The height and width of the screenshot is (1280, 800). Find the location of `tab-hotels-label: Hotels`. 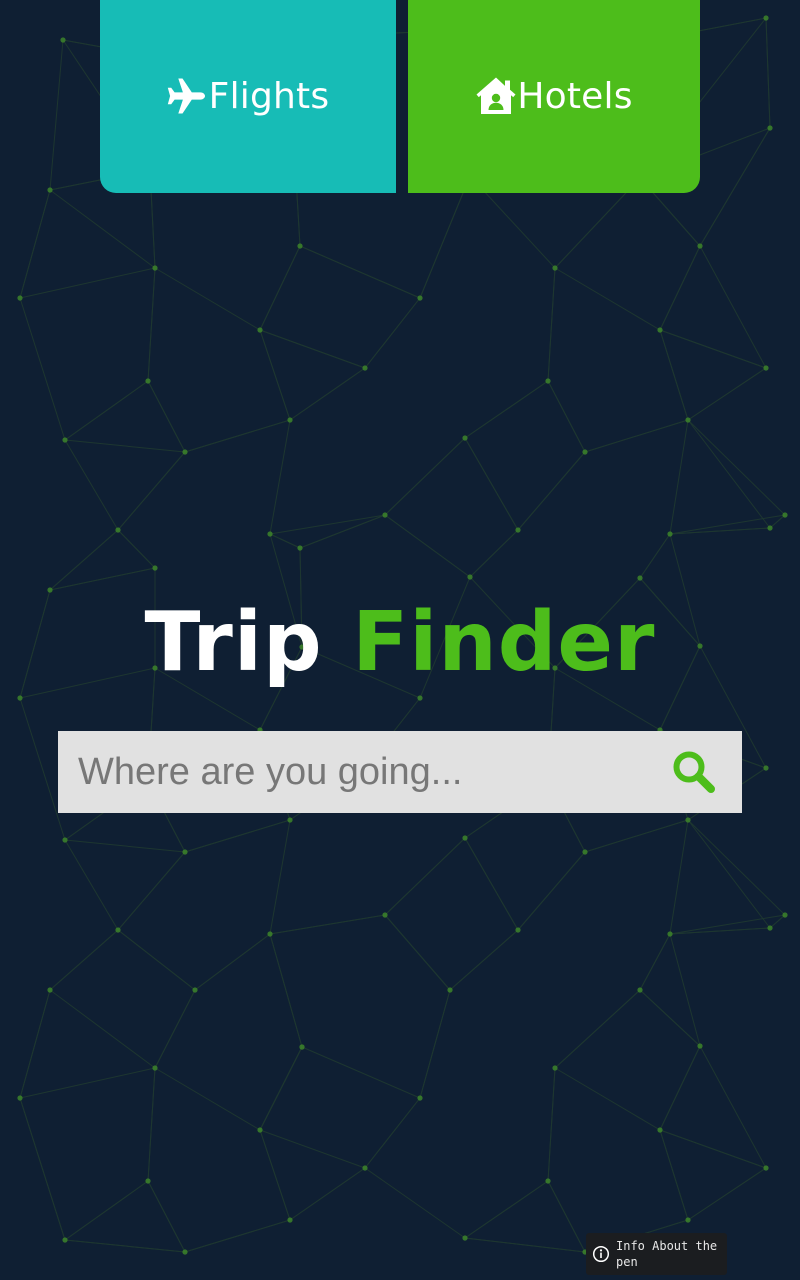

tab-hotels-label: Hotels is located at coordinates (575, 96).